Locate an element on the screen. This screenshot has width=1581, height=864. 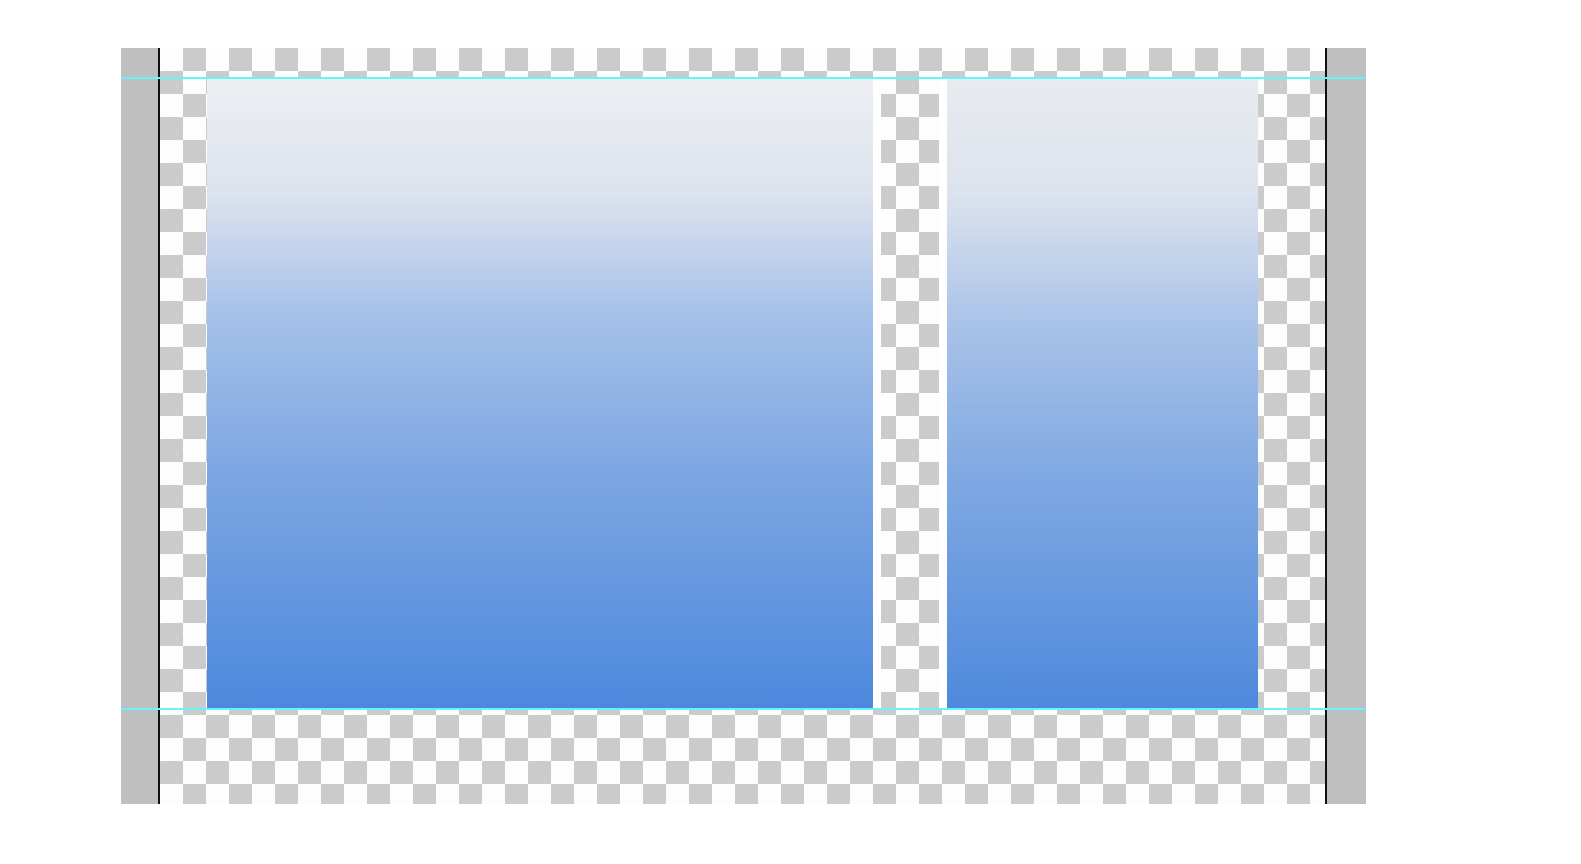
left-panel-separator-strip is located at coordinates (877, 393).